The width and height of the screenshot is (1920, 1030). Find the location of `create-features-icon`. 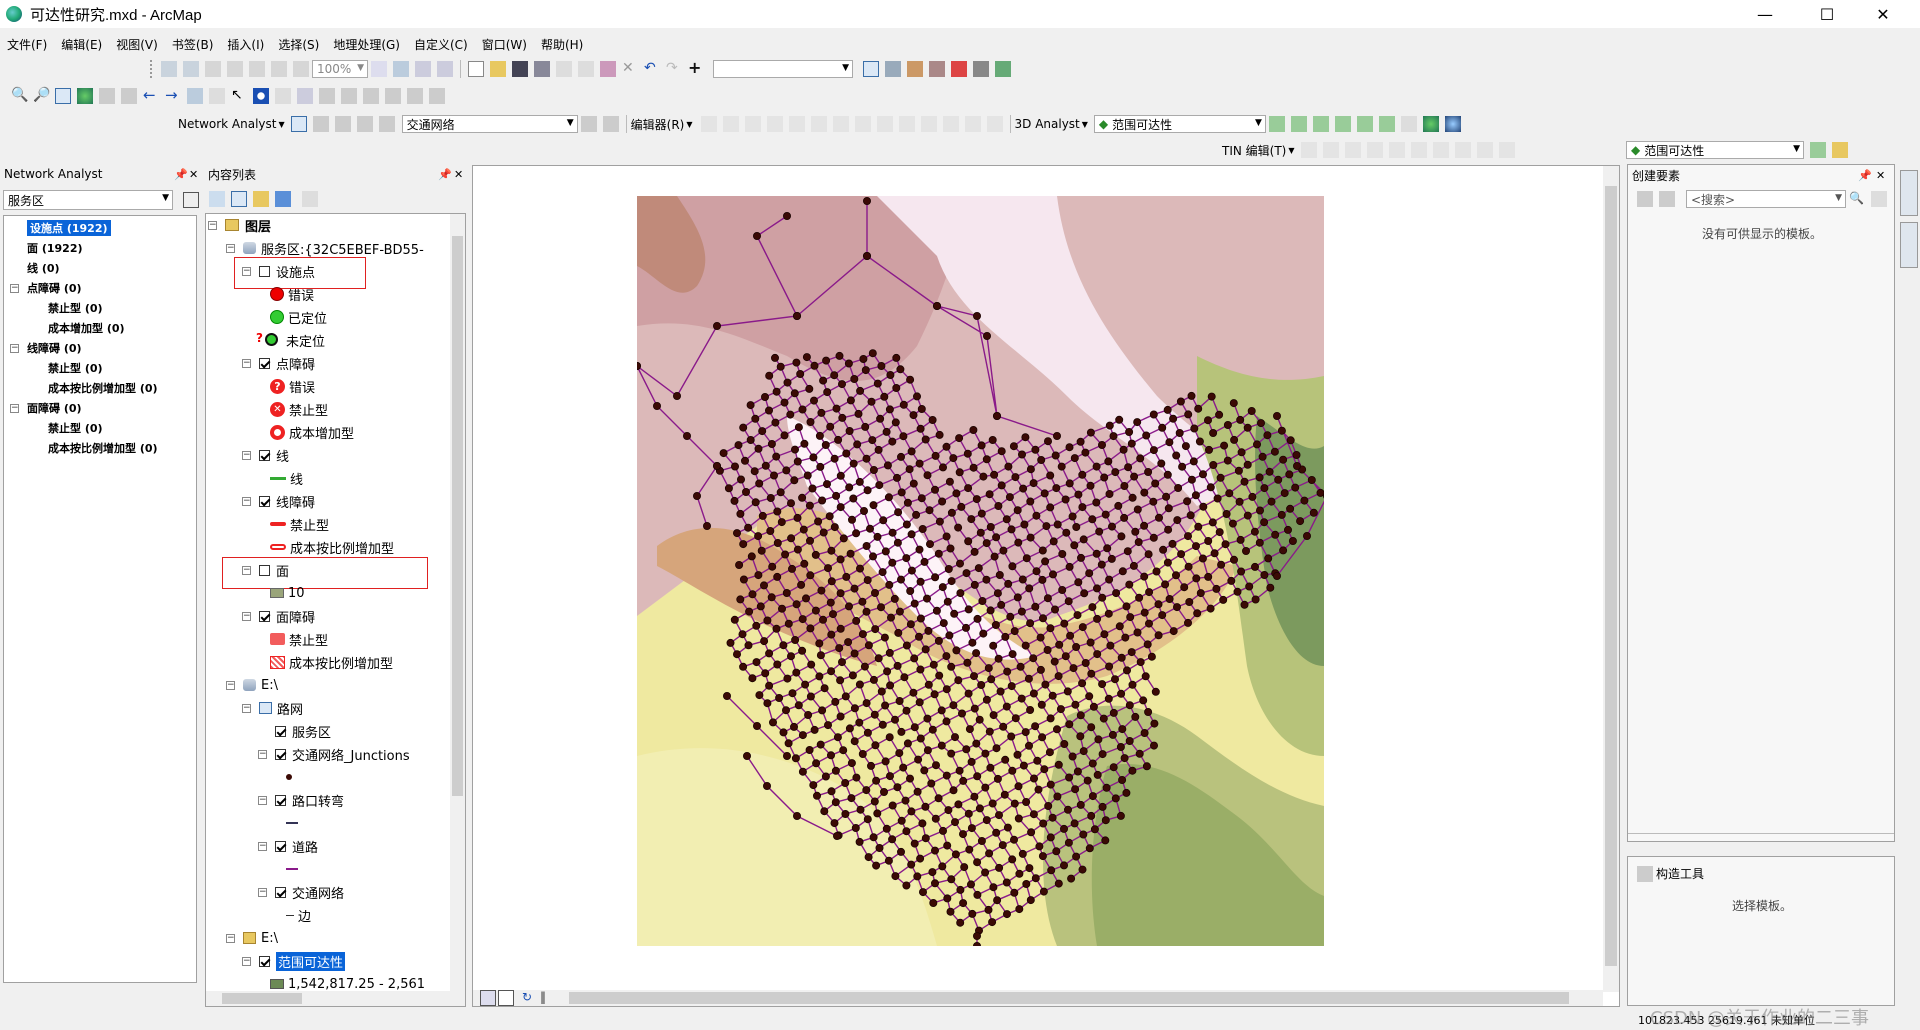

create-features-icon is located at coordinates (994, 124).